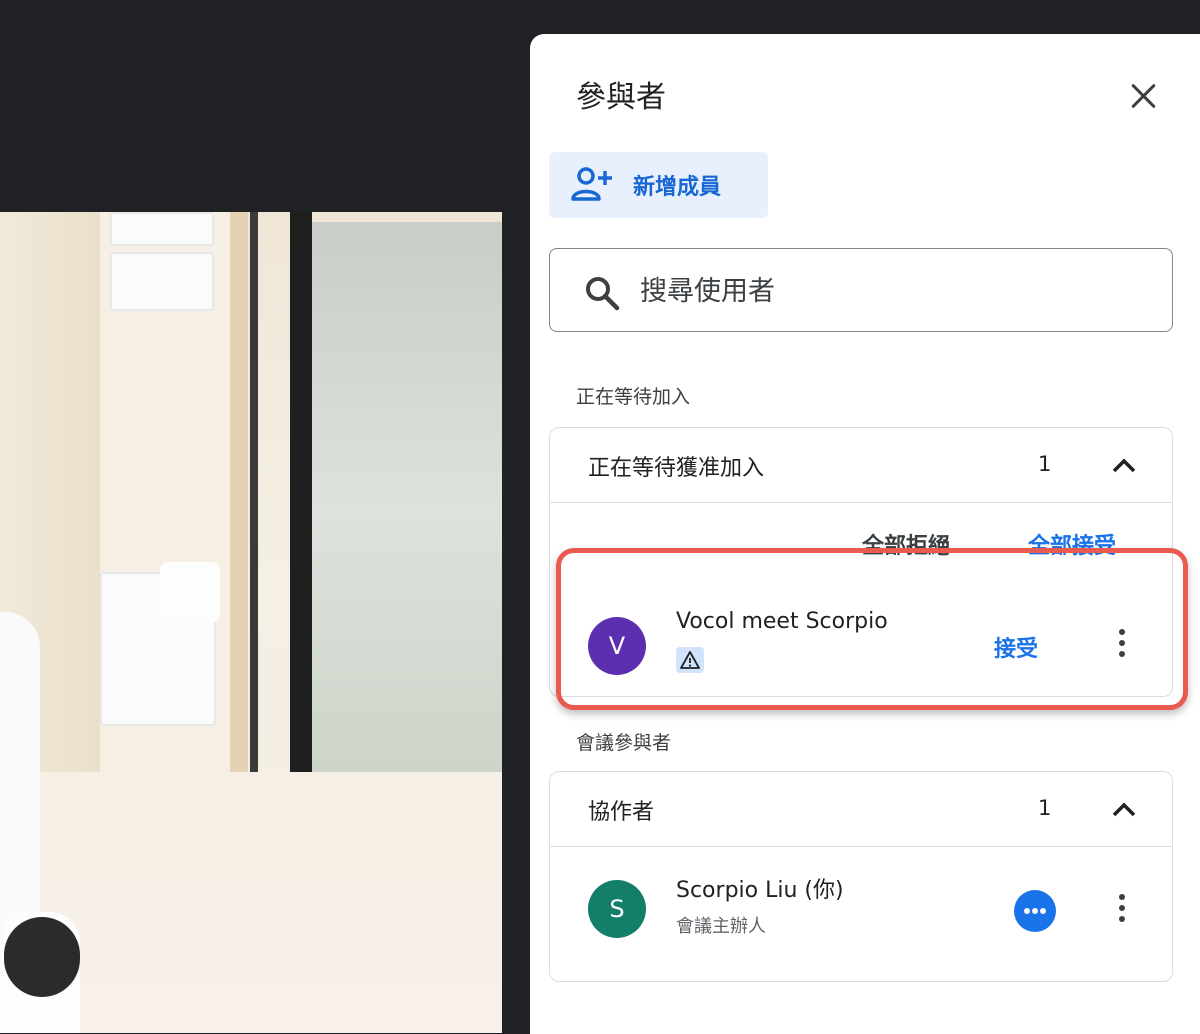 This screenshot has width=1200, height=1034. What do you see at coordinates (1045, 464) in the screenshot?
I see `waiting-count: 1` at bounding box center [1045, 464].